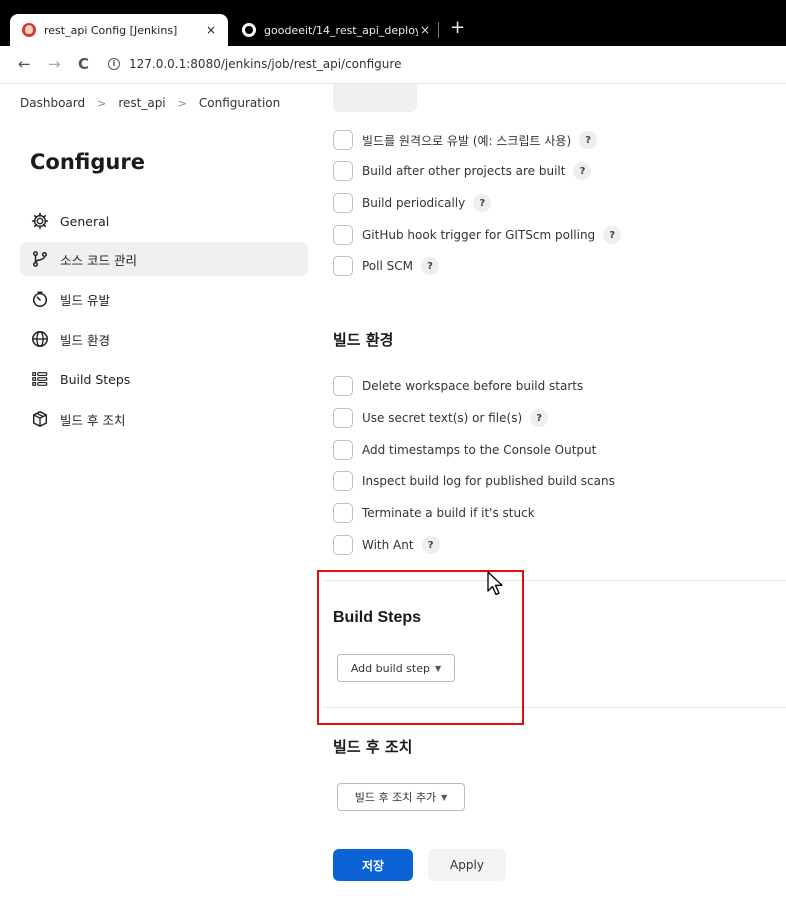 The width and height of the screenshot is (786, 903). I want to click on checkbox-row-build-periodically: Build periodically ?, so click(412, 203).